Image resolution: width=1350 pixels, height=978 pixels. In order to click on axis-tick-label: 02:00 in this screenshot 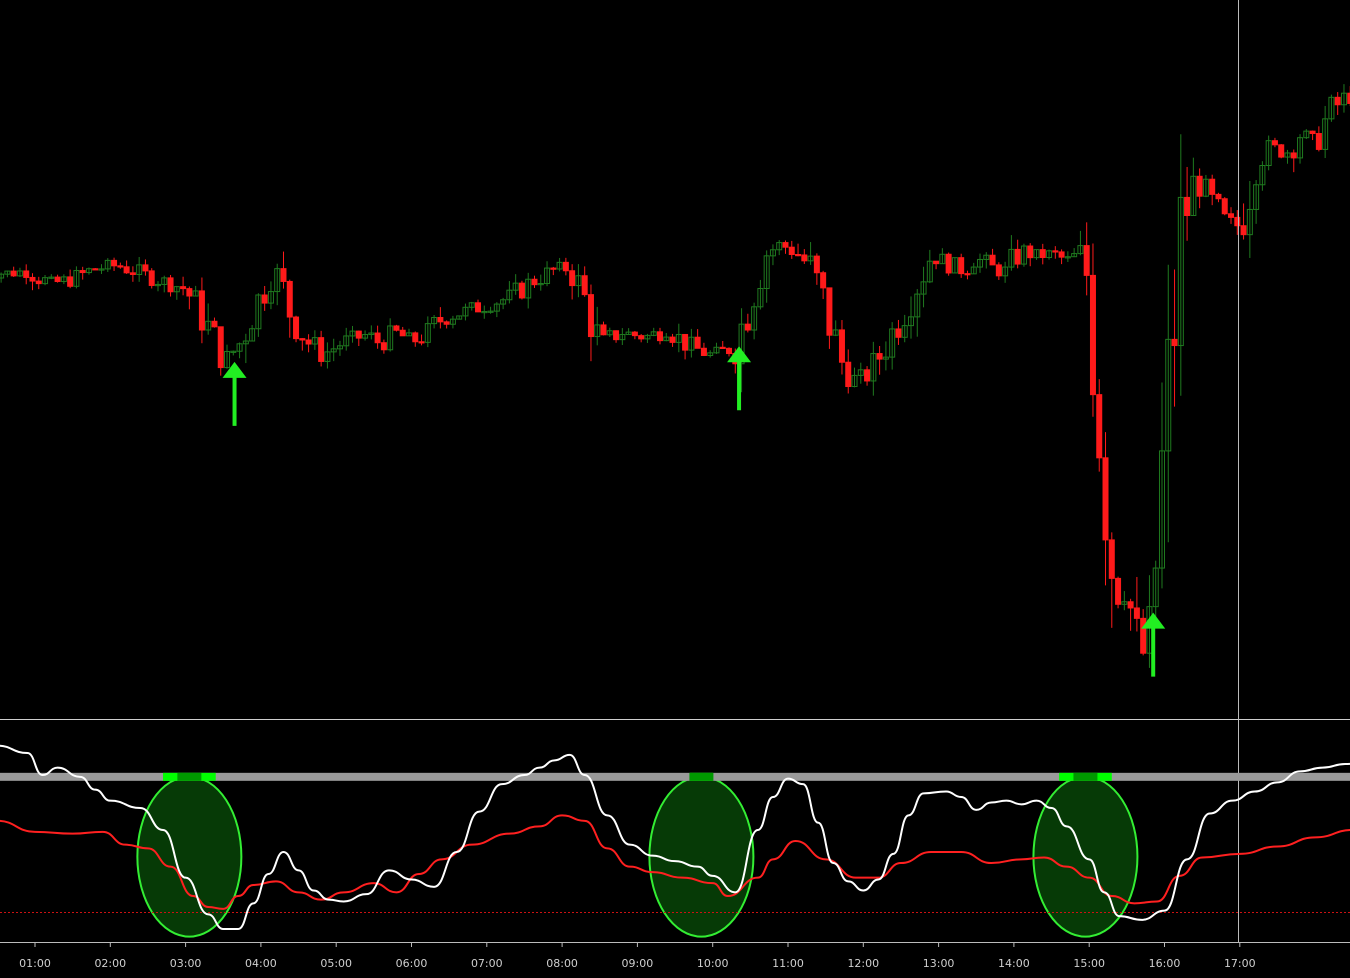, I will do `click(110, 963)`.